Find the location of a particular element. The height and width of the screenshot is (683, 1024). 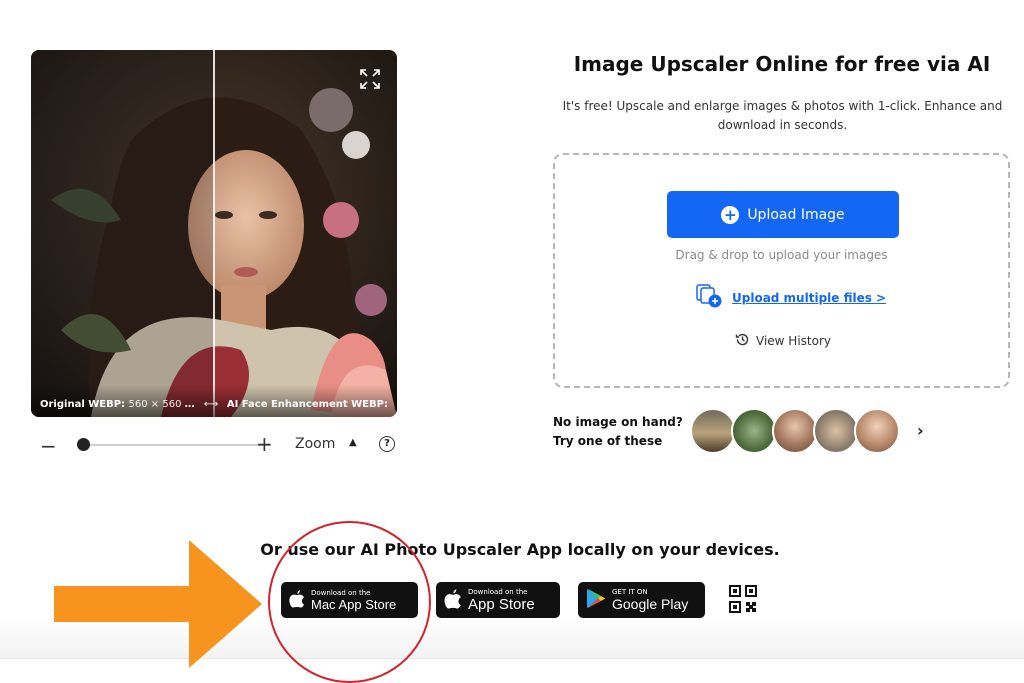

upload-multiple-link: Upload multiple files > is located at coordinates (791, 298).